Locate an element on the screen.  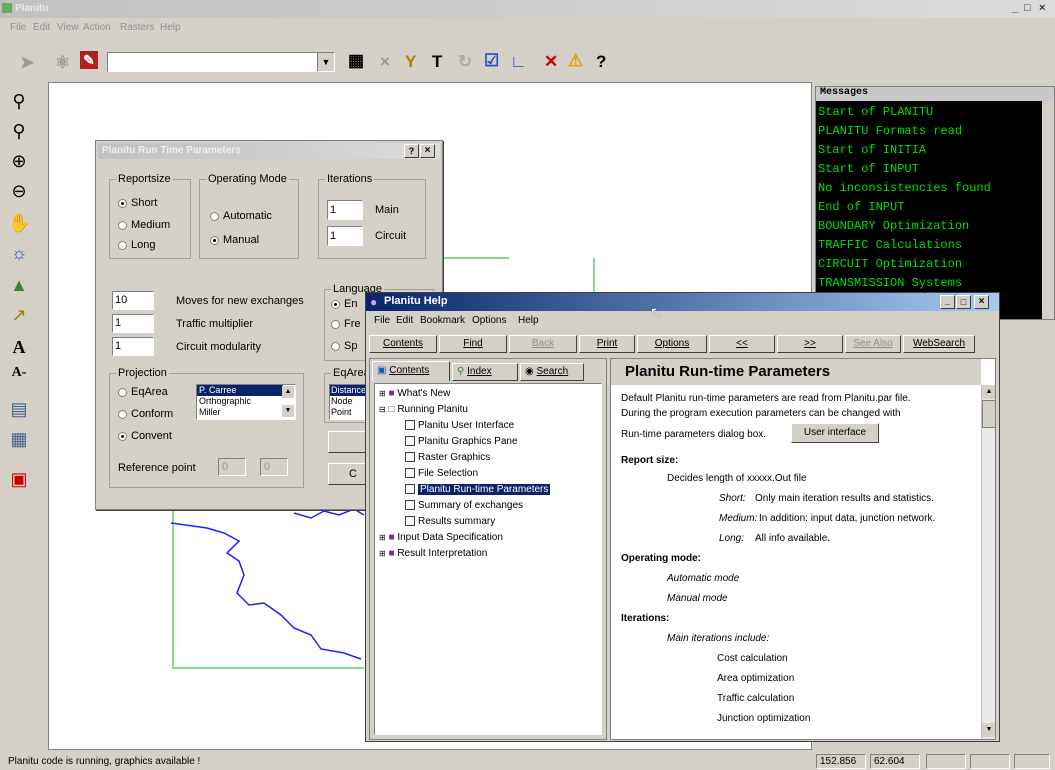
layer-combo: ▼ is located at coordinates (221, 62).